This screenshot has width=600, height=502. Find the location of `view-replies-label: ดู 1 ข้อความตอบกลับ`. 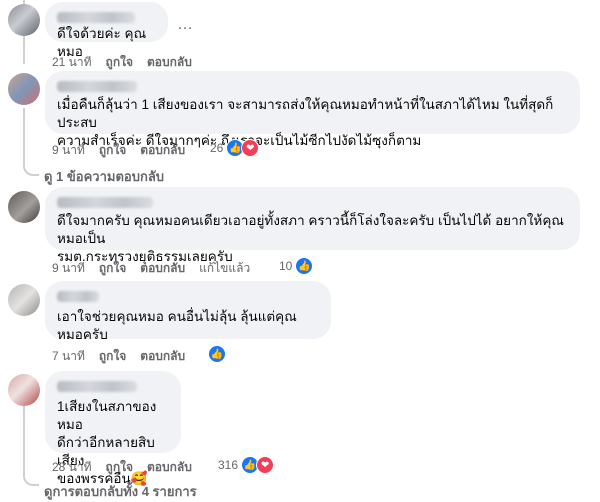

view-replies-label: ดู 1 ข้อความตอบกลับ is located at coordinates (104, 176).